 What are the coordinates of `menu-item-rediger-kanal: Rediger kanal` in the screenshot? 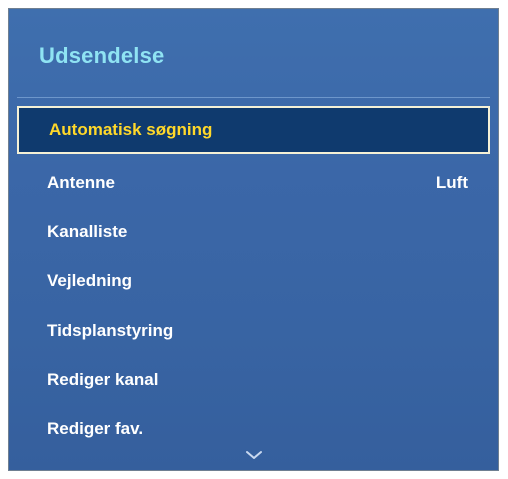 It's located at (253, 380).